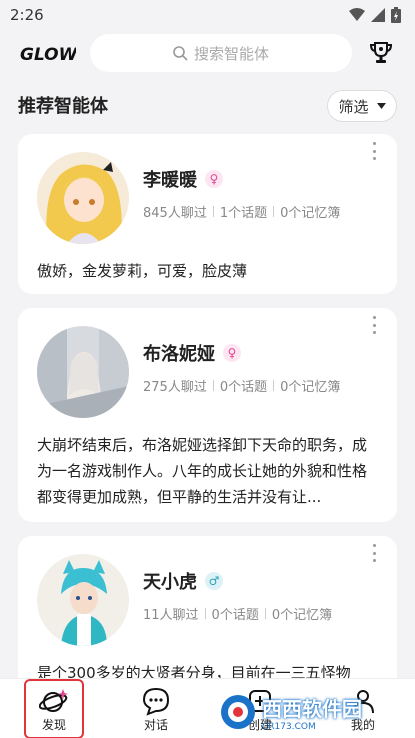 This screenshot has height=738, width=415. I want to click on filter-label: 筛选, so click(353, 106).